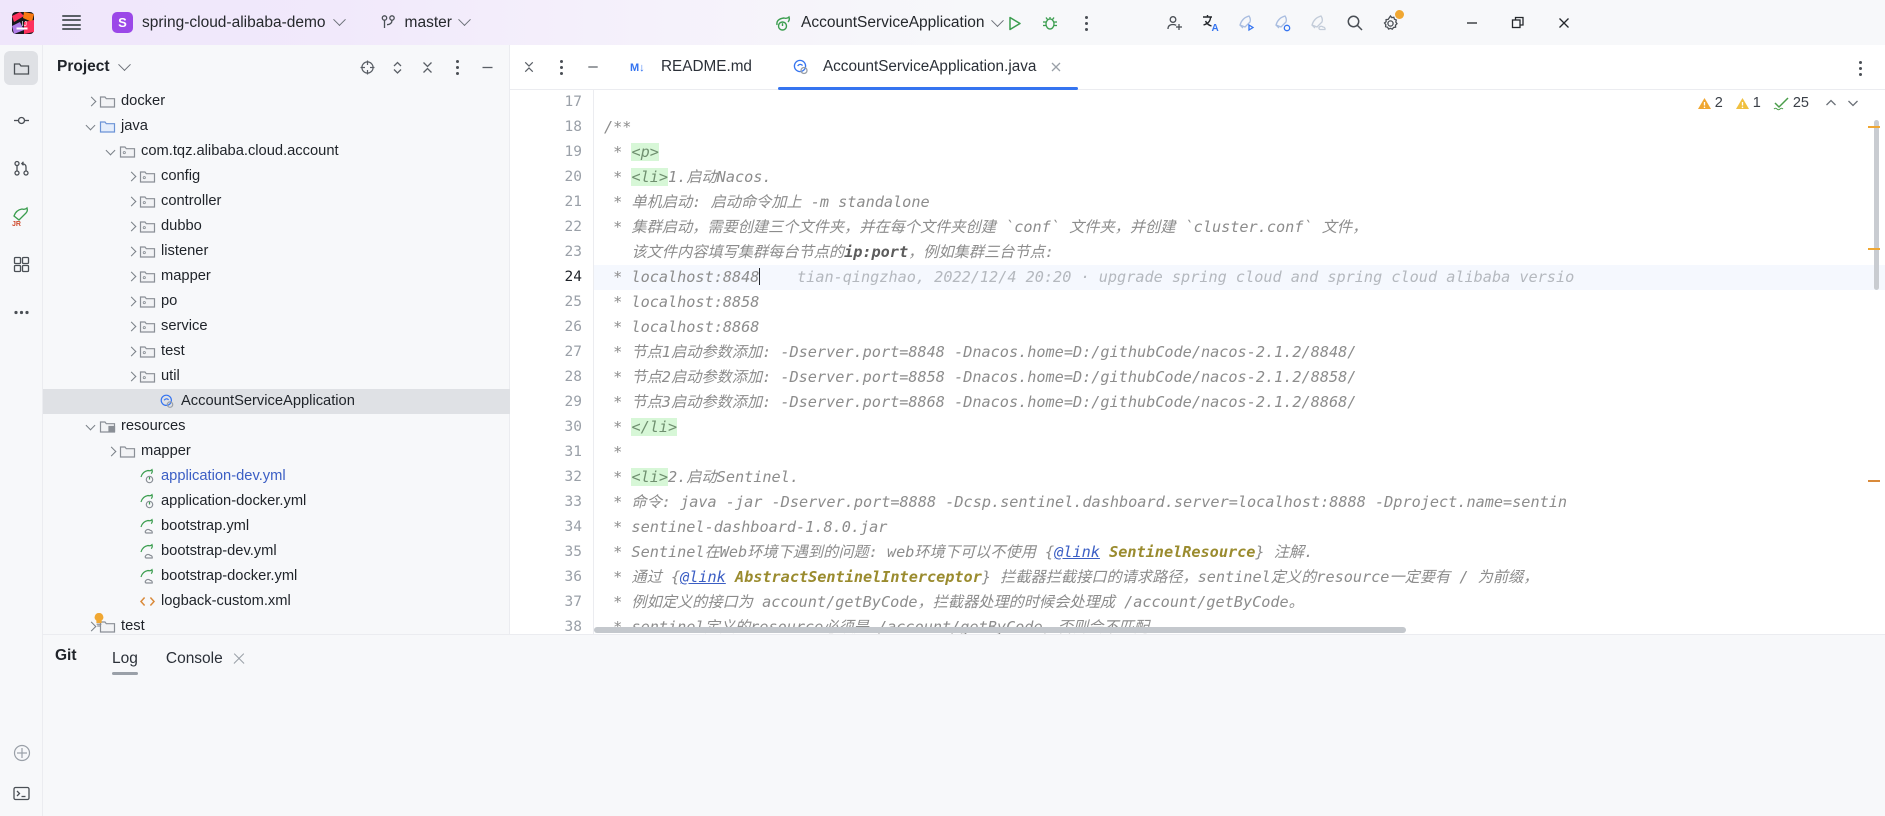 Image resolution: width=1885 pixels, height=816 pixels. I want to click on editor-tabs-more-icon, so click(1860, 68).